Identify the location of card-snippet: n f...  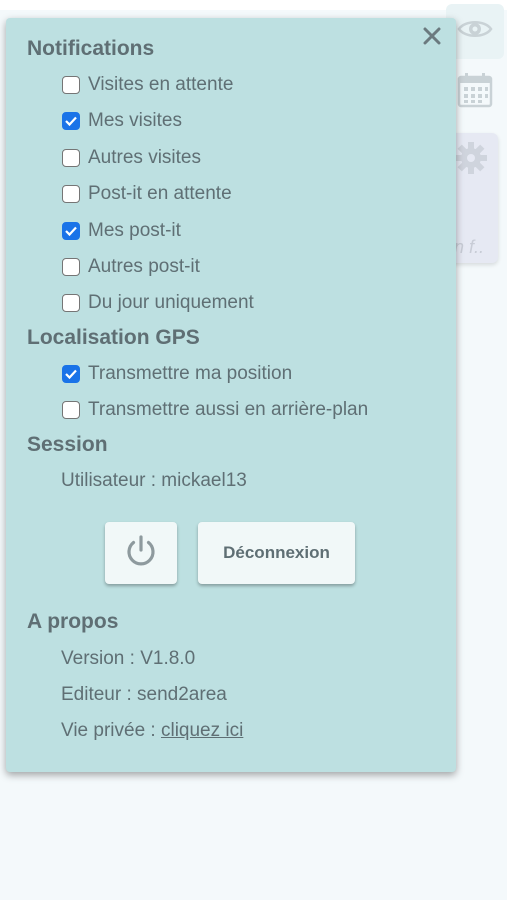
(469, 247).